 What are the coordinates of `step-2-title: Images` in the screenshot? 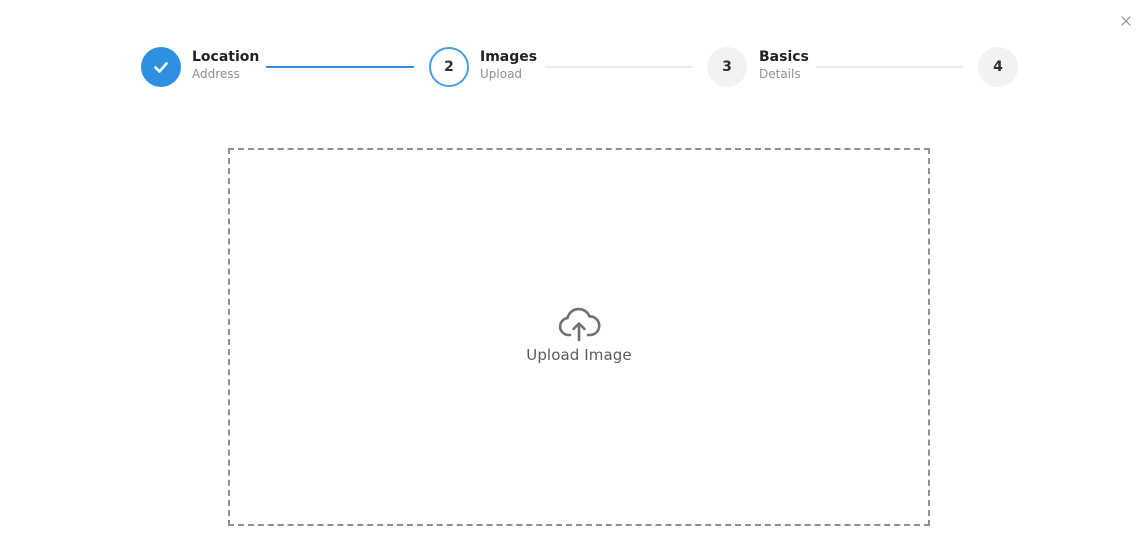 It's located at (509, 57).